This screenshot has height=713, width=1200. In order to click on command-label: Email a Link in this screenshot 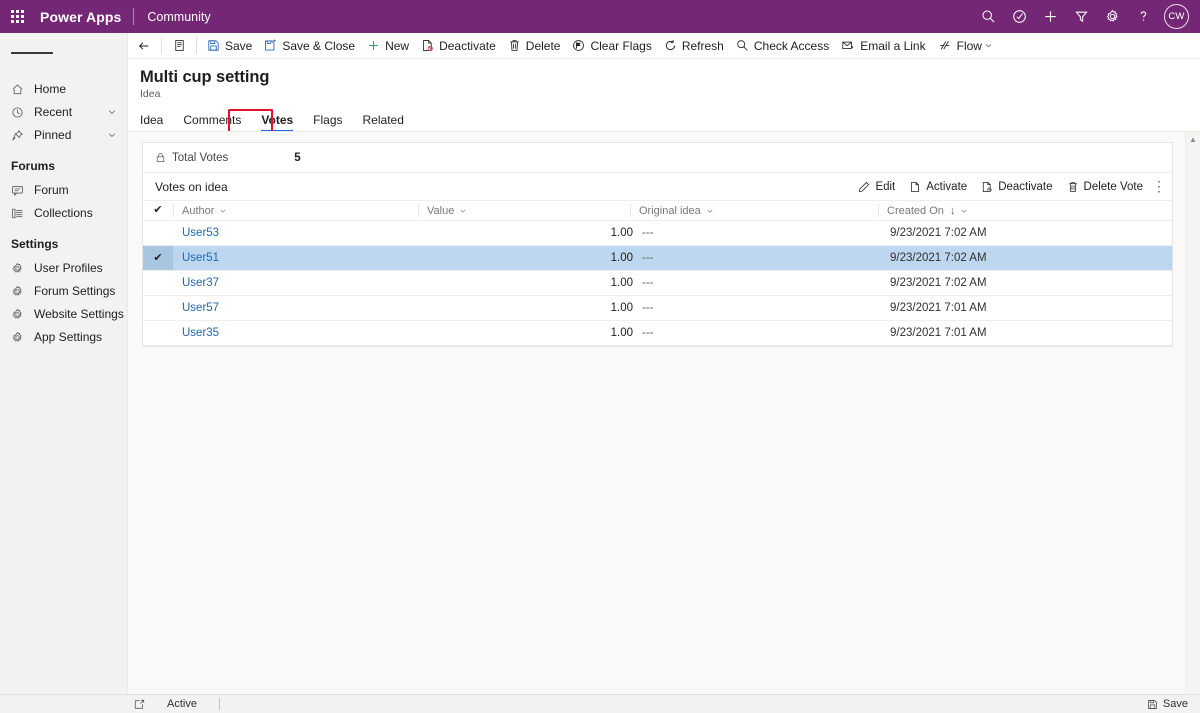, I will do `click(893, 45)`.